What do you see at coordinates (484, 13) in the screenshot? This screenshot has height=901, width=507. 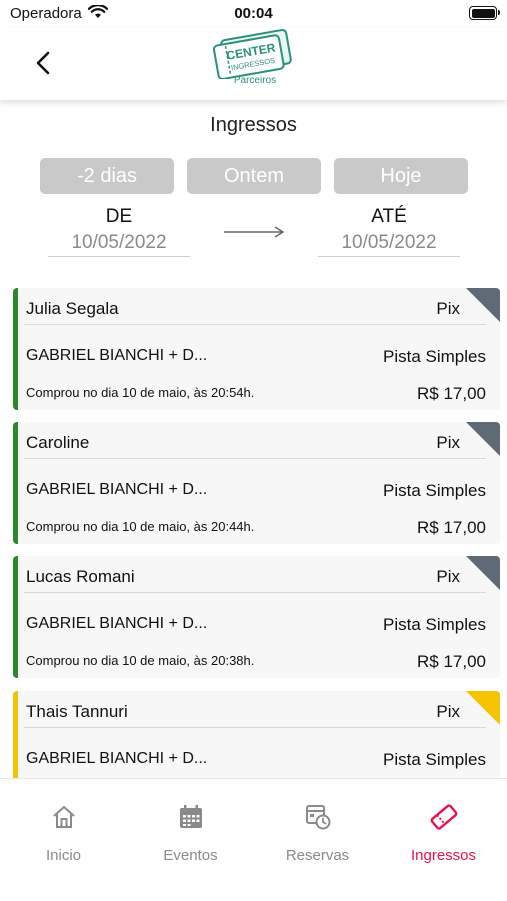 I see `battery-icon` at bounding box center [484, 13].